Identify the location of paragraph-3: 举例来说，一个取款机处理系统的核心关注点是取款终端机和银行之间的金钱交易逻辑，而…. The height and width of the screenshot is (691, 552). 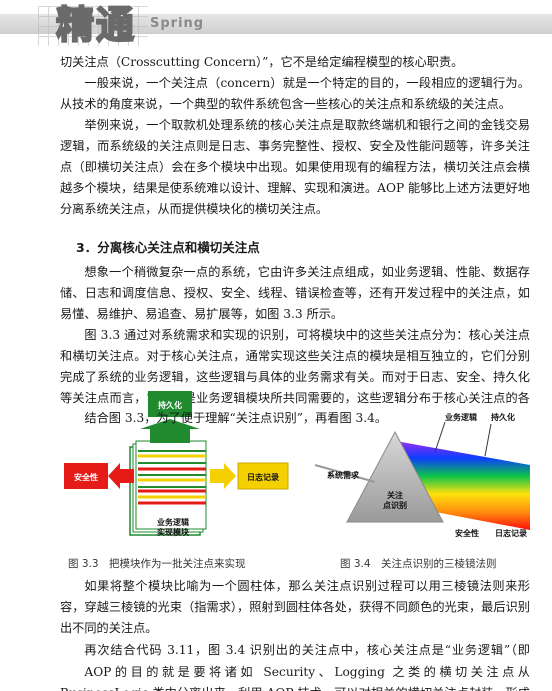
(295, 167).